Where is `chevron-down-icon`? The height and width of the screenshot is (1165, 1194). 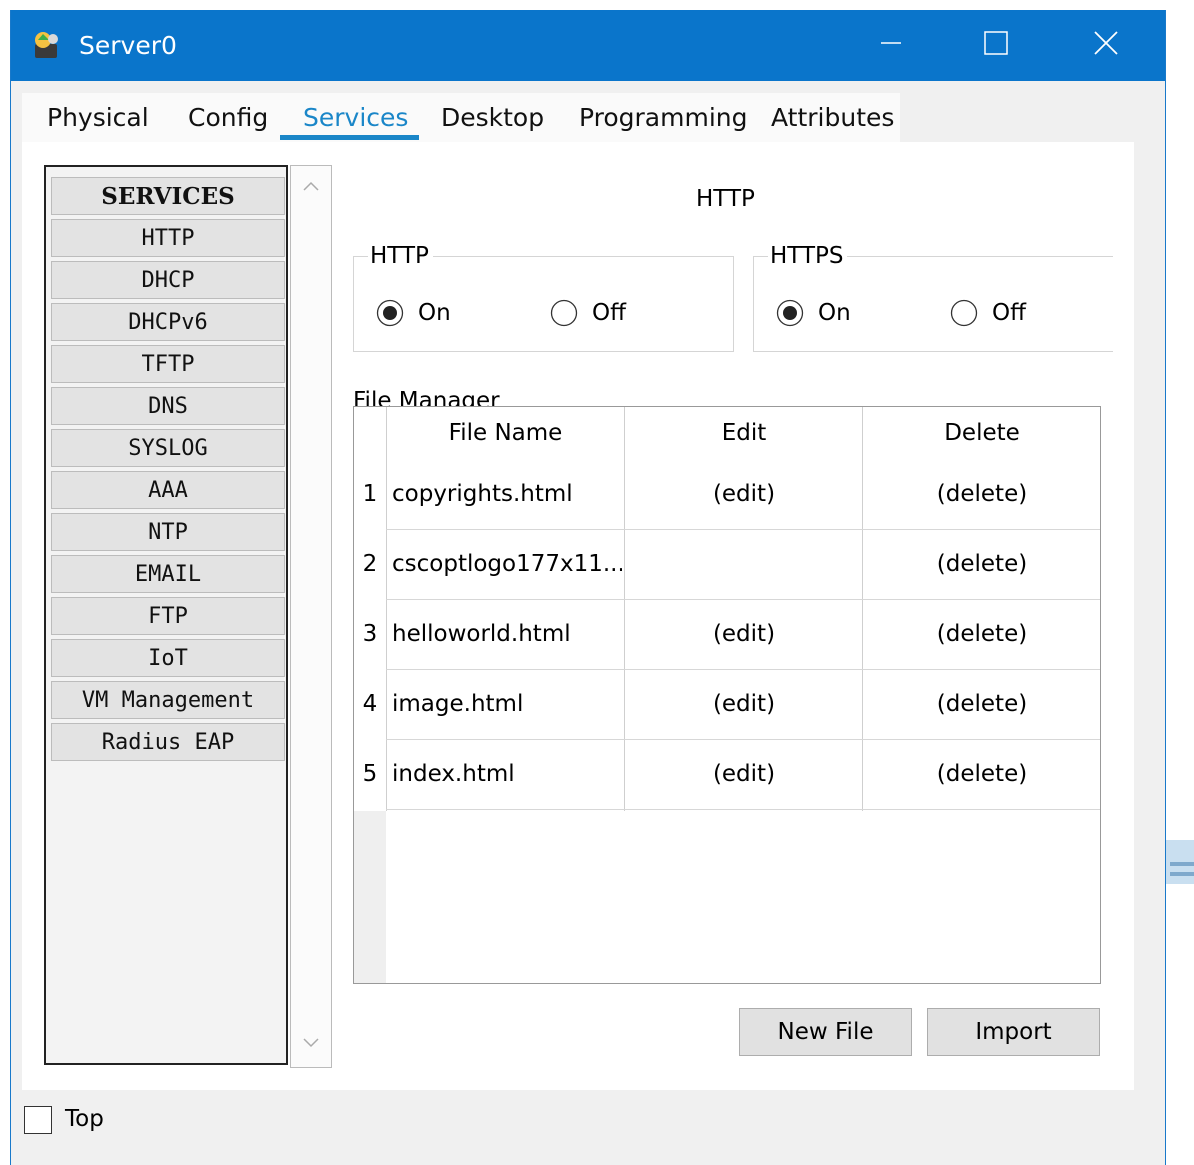 chevron-down-icon is located at coordinates (311, 1045).